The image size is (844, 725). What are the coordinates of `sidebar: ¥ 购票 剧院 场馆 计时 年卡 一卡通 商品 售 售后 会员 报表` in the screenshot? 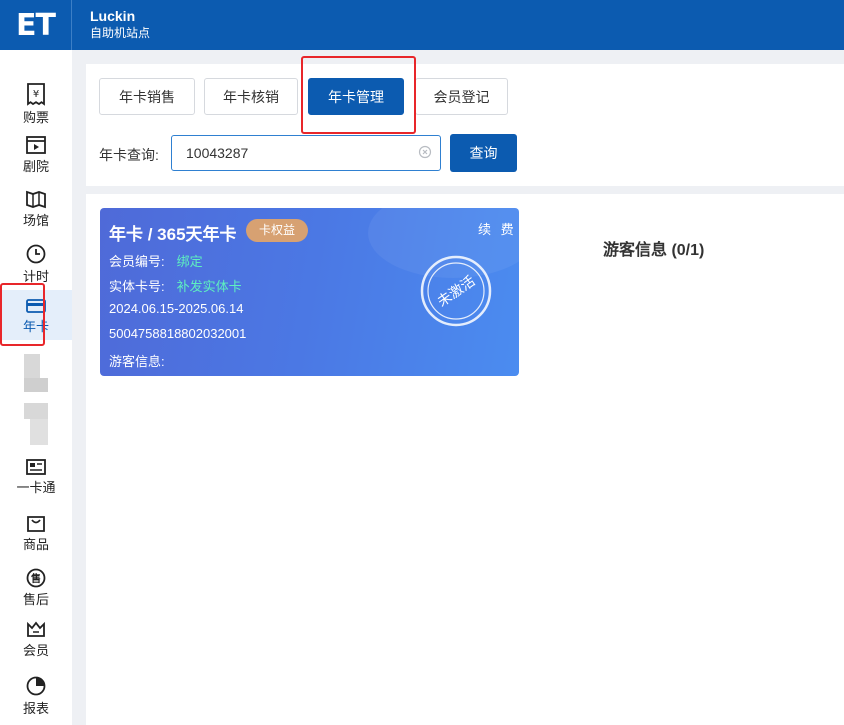 It's located at (36, 387).